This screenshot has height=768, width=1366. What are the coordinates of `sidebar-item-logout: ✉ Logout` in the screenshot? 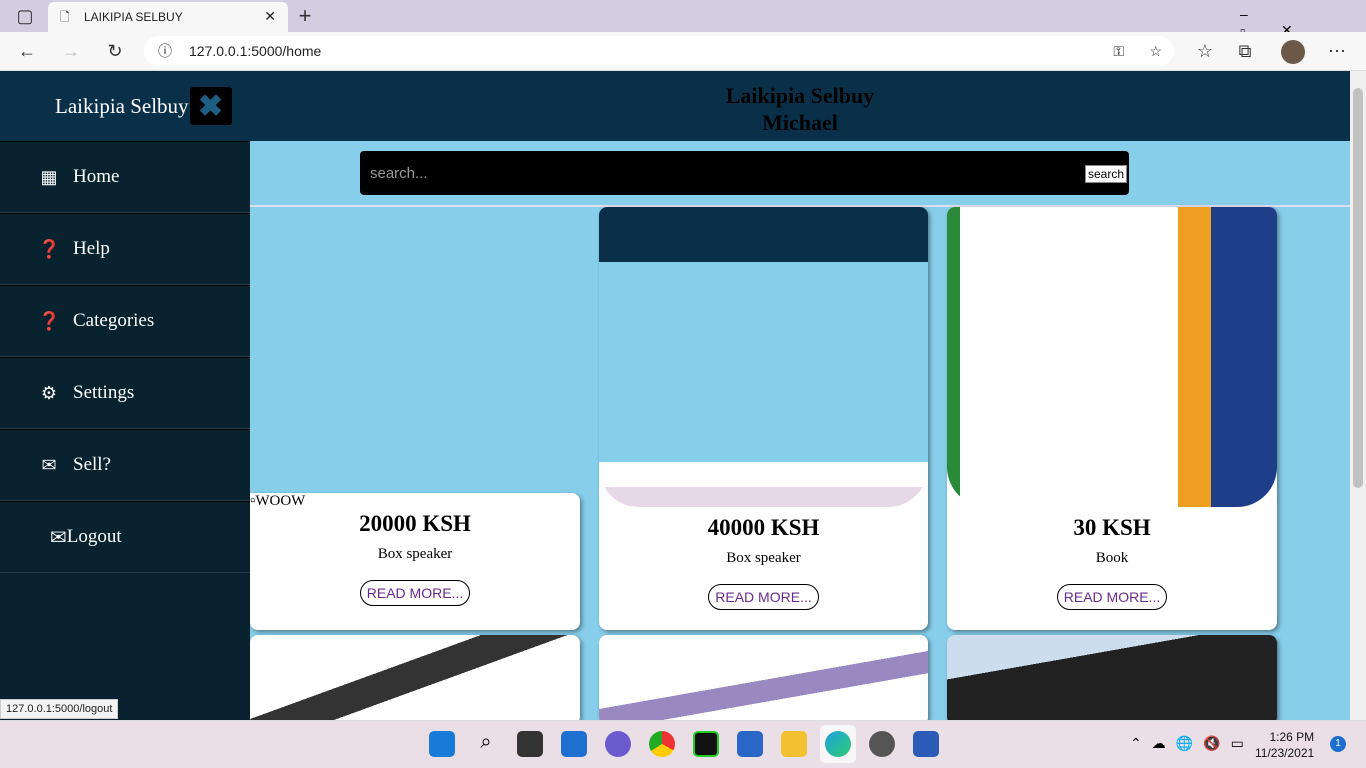 It's located at (125, 537).